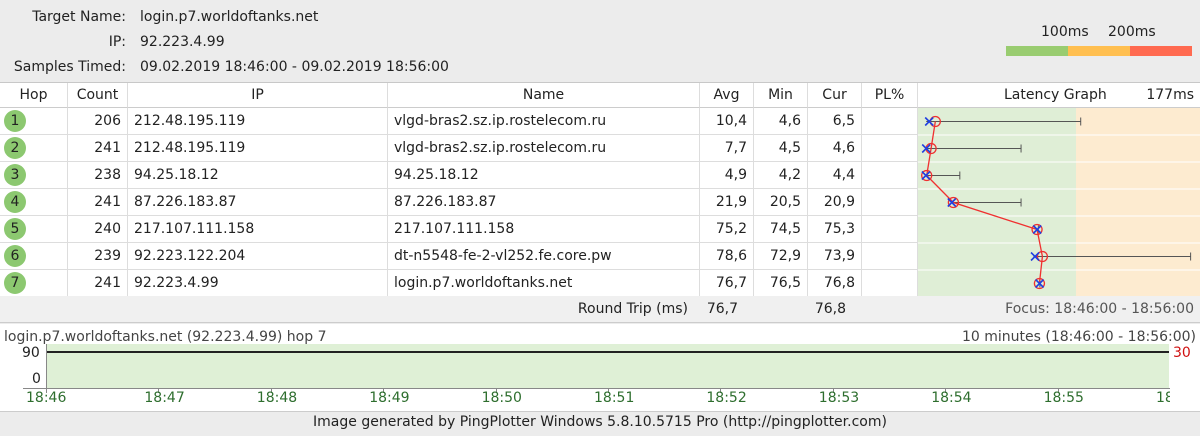 This screenshot has height=436, width=1200. I want to click on time-tick-label: 18:56, so click(1163, 398).